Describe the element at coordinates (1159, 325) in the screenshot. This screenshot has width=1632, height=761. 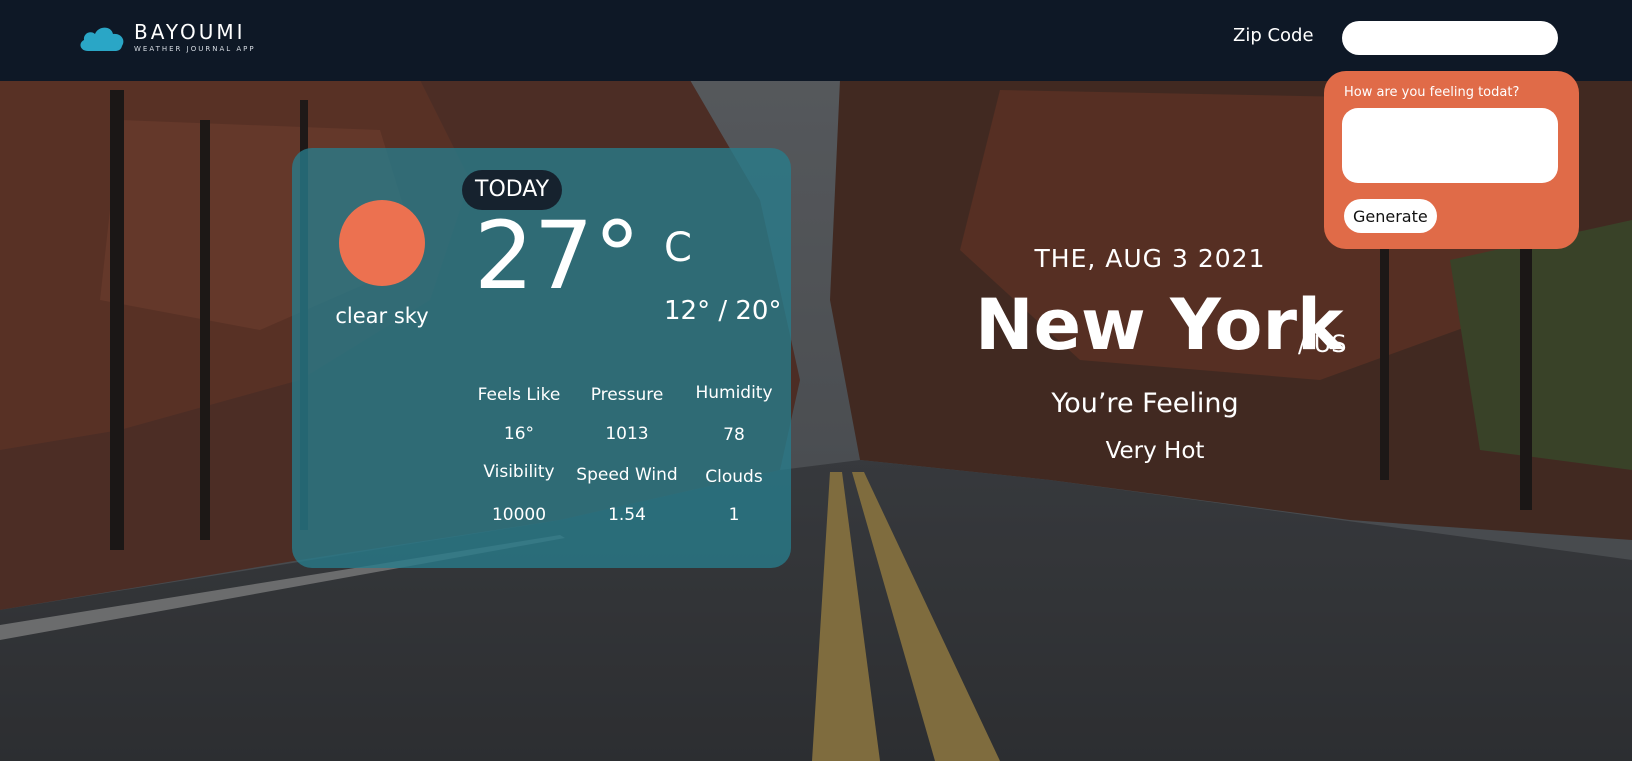
I see `city-name: New York` at that location.